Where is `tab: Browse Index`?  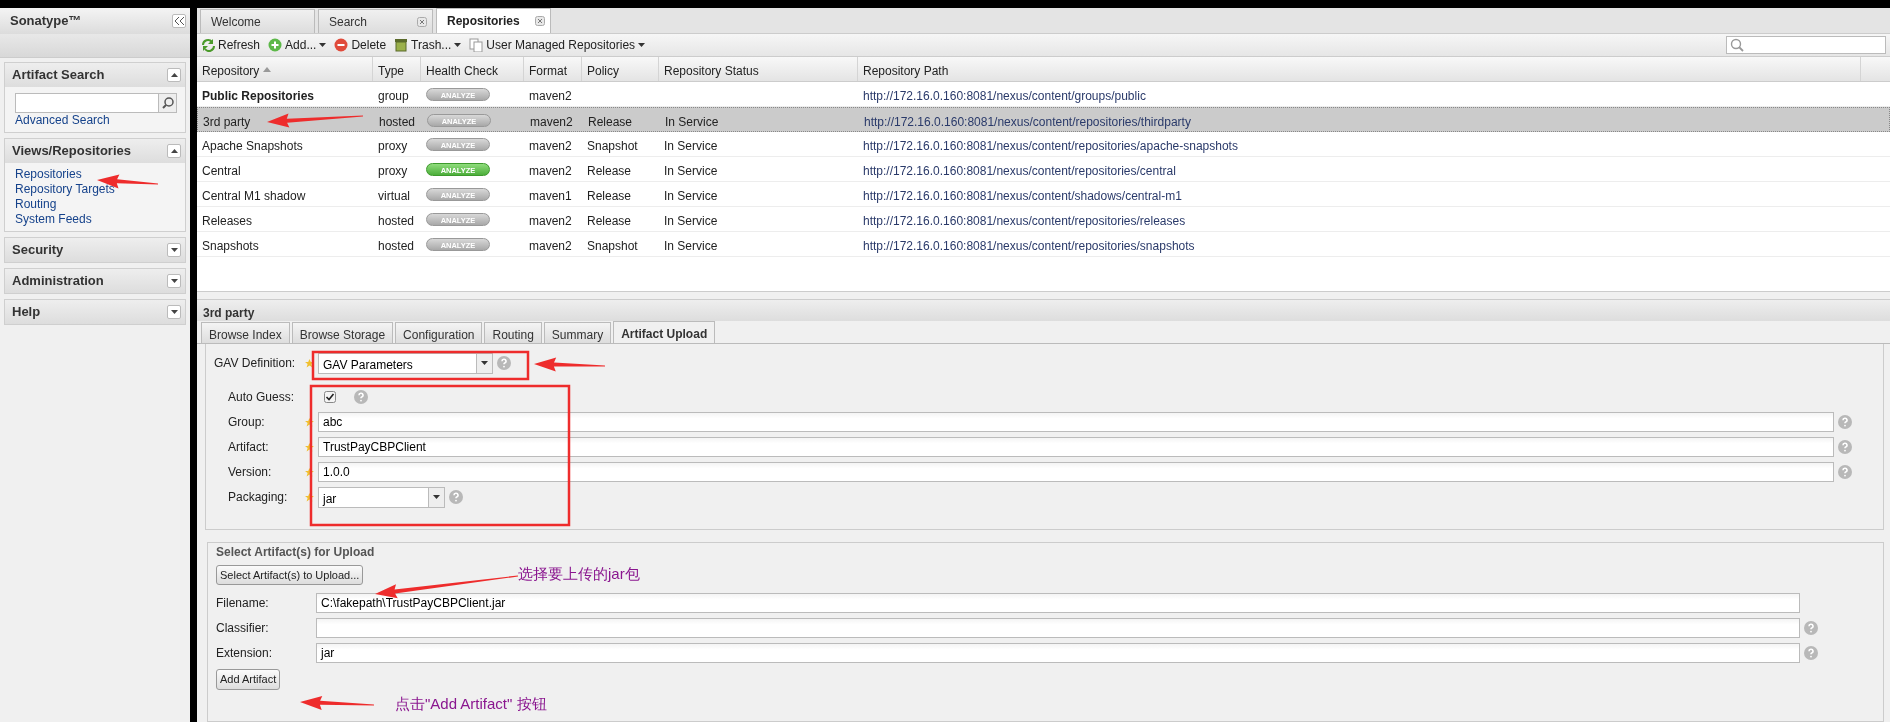 tab: Browse Index is located at coordinates (245, 332).